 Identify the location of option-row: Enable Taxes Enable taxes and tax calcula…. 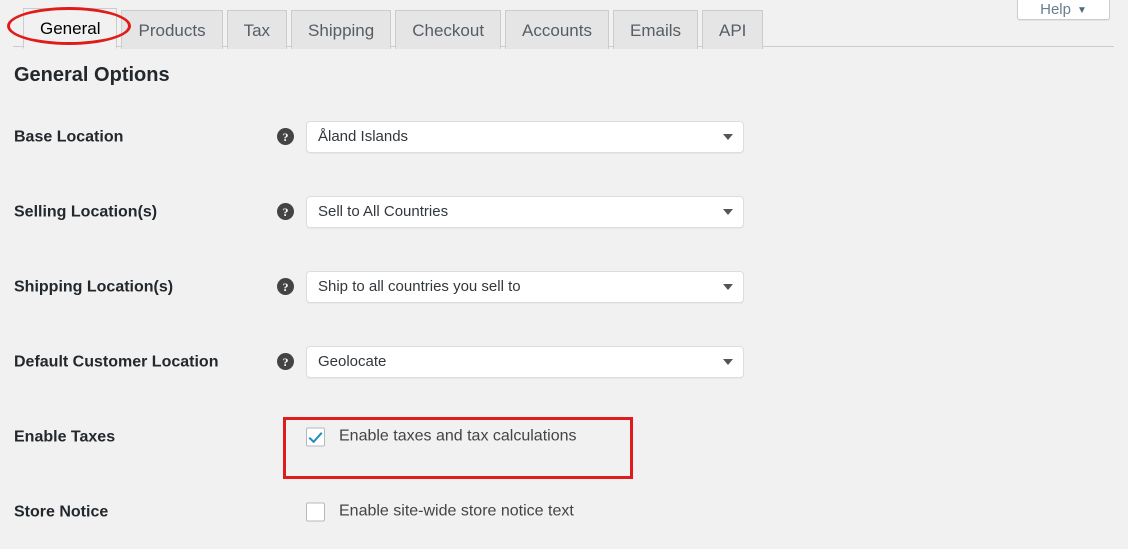
(564, 436).